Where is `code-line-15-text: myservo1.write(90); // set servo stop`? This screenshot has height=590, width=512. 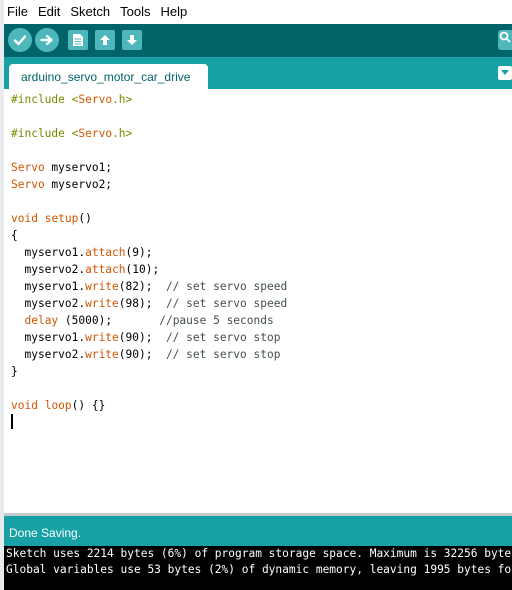 code-line-15-text: myservo1.write(90); // set servo stop is located at coordinates (146, 337).